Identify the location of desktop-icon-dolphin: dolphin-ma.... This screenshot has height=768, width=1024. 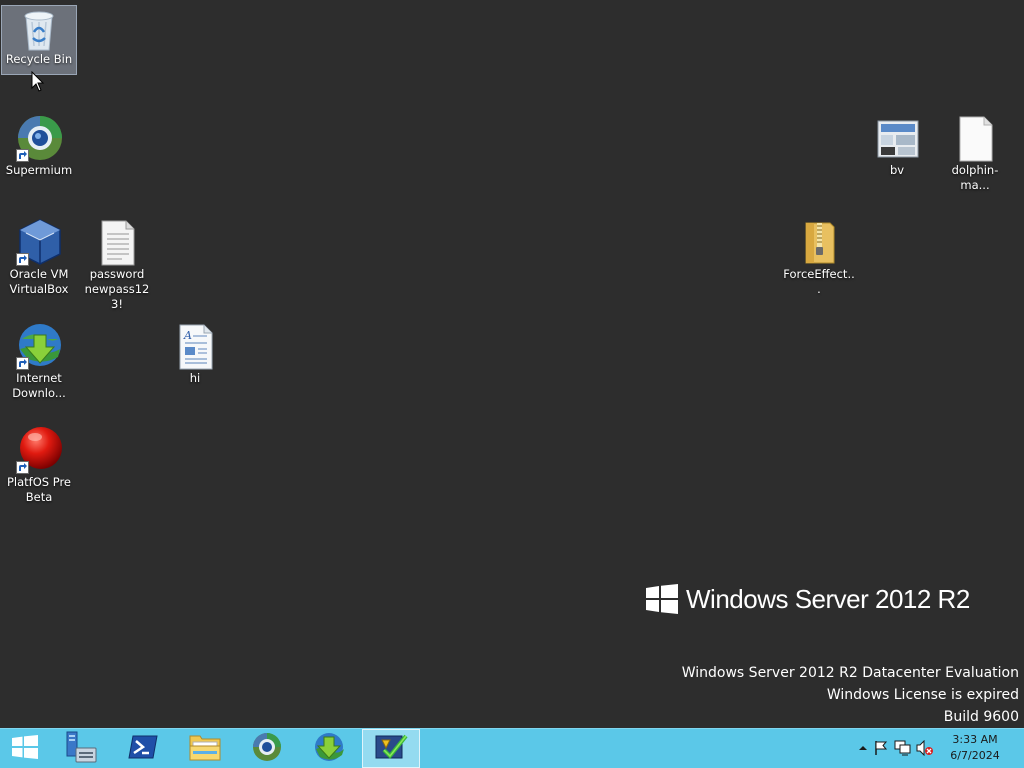
(975, 158).